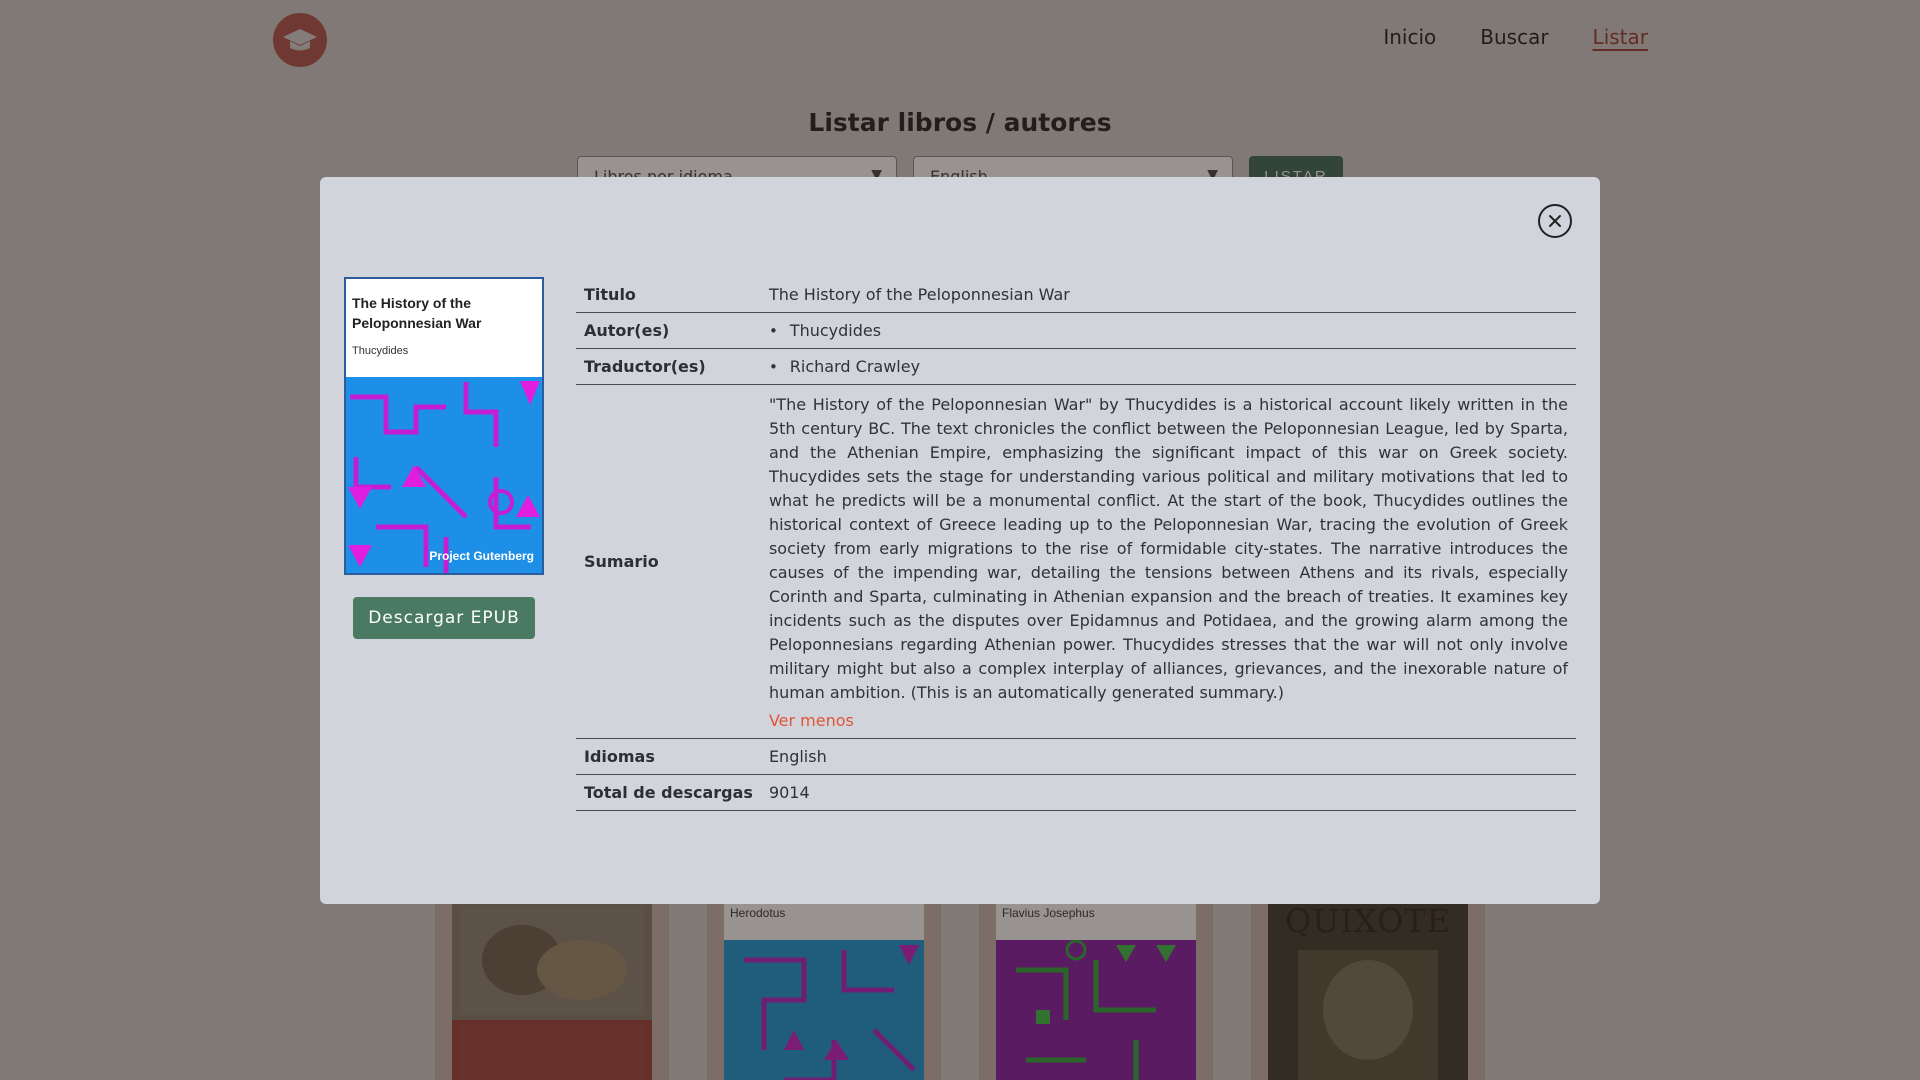 This screenshot has width=1920, height=1080. Describe the element at coordinates (797, 756) in the screenshot. I see `language-value: English` at that location.